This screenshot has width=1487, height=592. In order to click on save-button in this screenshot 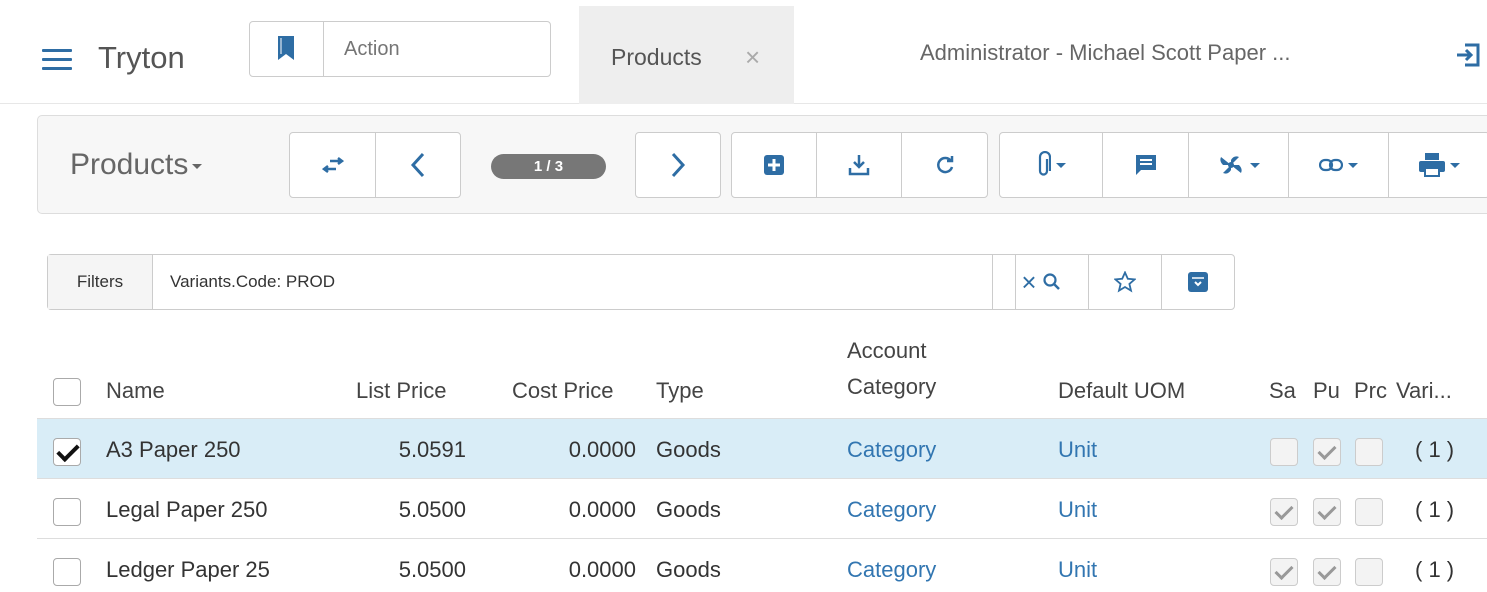, I will do `click(859, 165)`.